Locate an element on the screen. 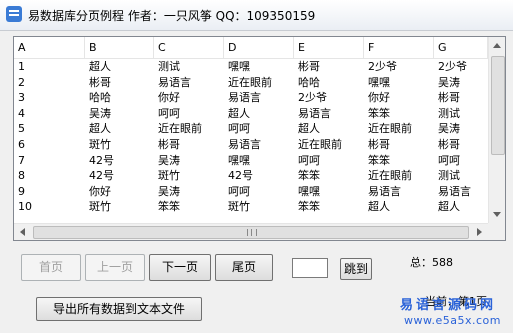  export-button: 导出所有数据到文本文件 is located at coordinates (119, 309).